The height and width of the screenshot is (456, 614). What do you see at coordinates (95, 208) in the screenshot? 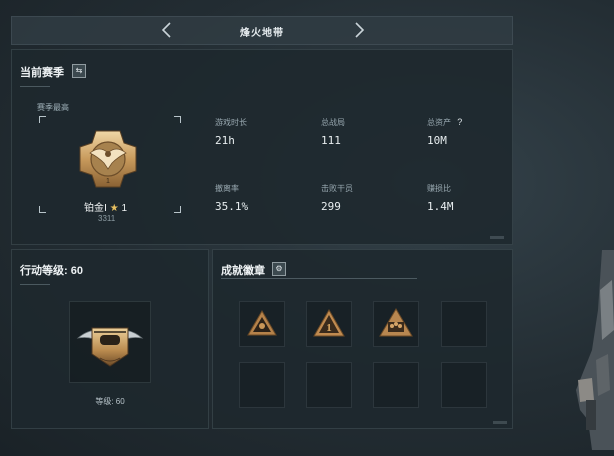
I see `rank-name-text: 铂金Ⅰ` at bounding box center [95, 208].